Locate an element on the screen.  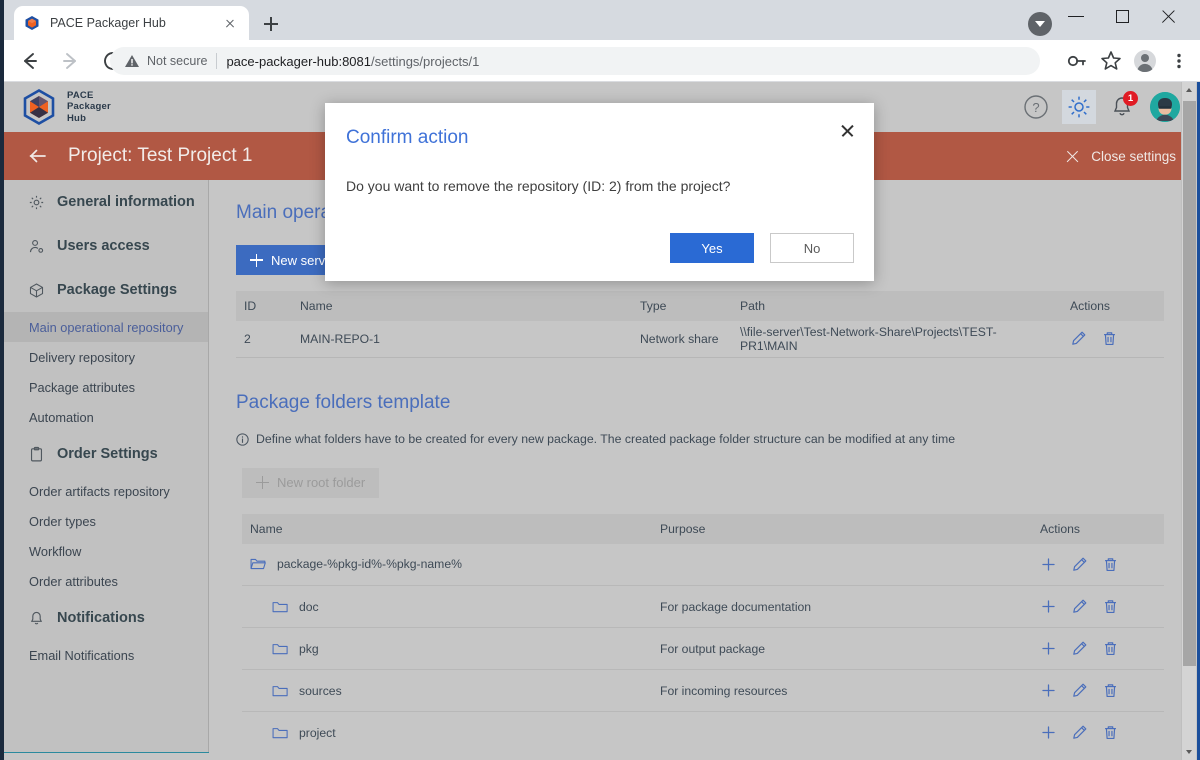
table-row: package-%pkg-id%-%pkg-name% is located at coordinates (703, 564).